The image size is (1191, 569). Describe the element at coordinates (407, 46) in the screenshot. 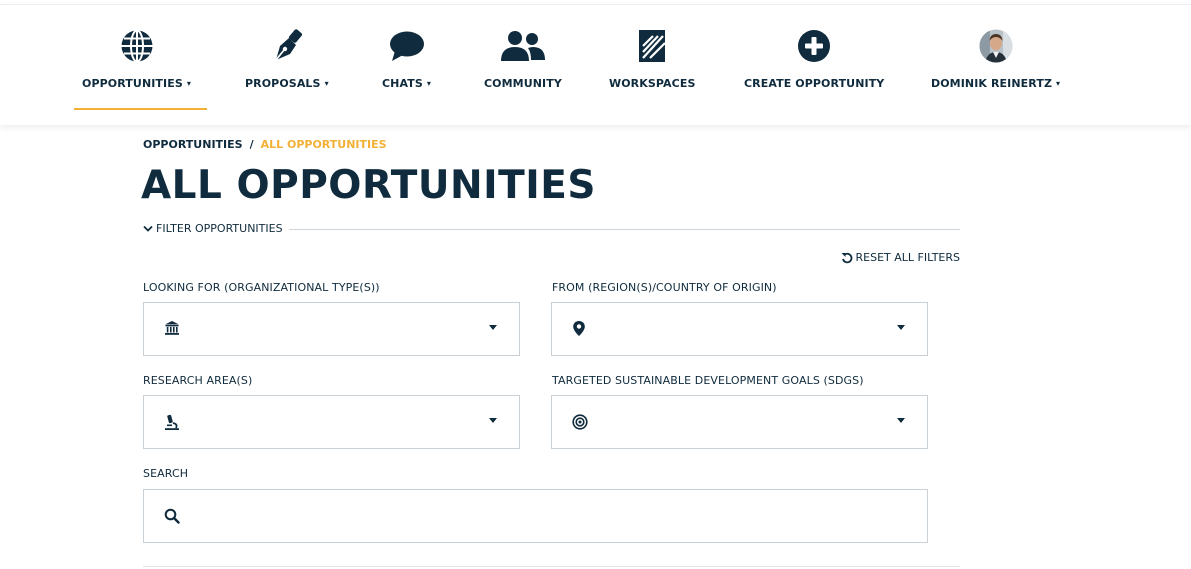

I see `chat-bubble-icon` at that location.